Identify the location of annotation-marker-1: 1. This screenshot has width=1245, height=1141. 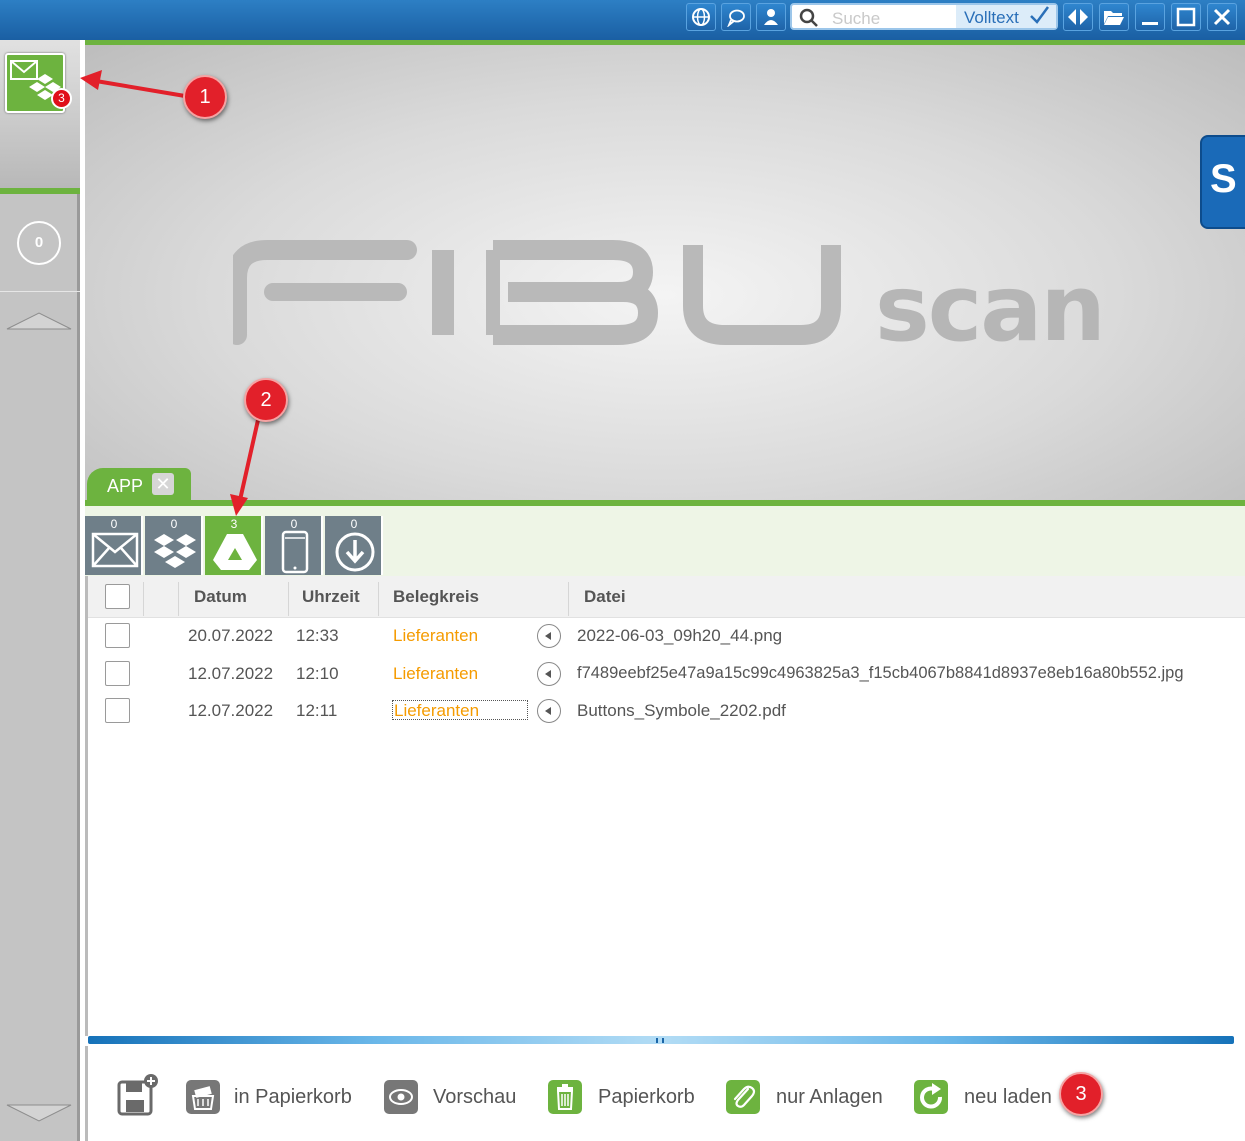
(205, 97).